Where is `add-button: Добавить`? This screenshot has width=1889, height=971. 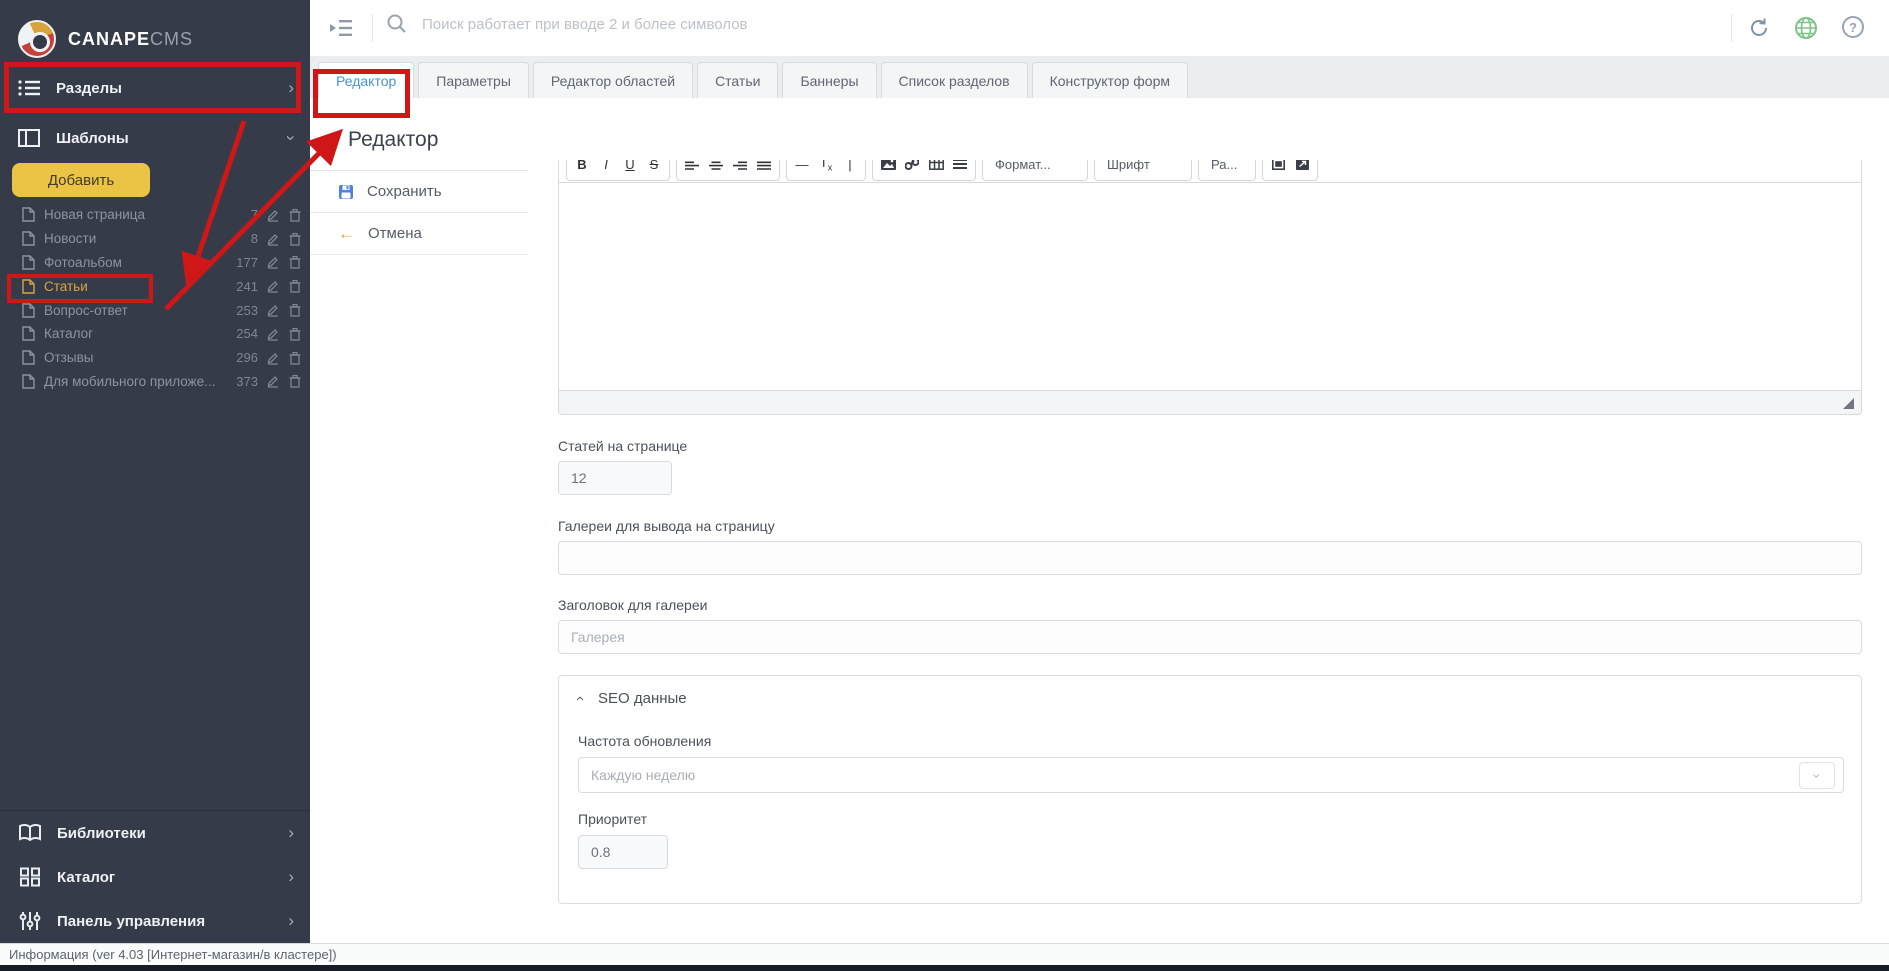 add-button: Добавить is located at coordinates (81, 180).